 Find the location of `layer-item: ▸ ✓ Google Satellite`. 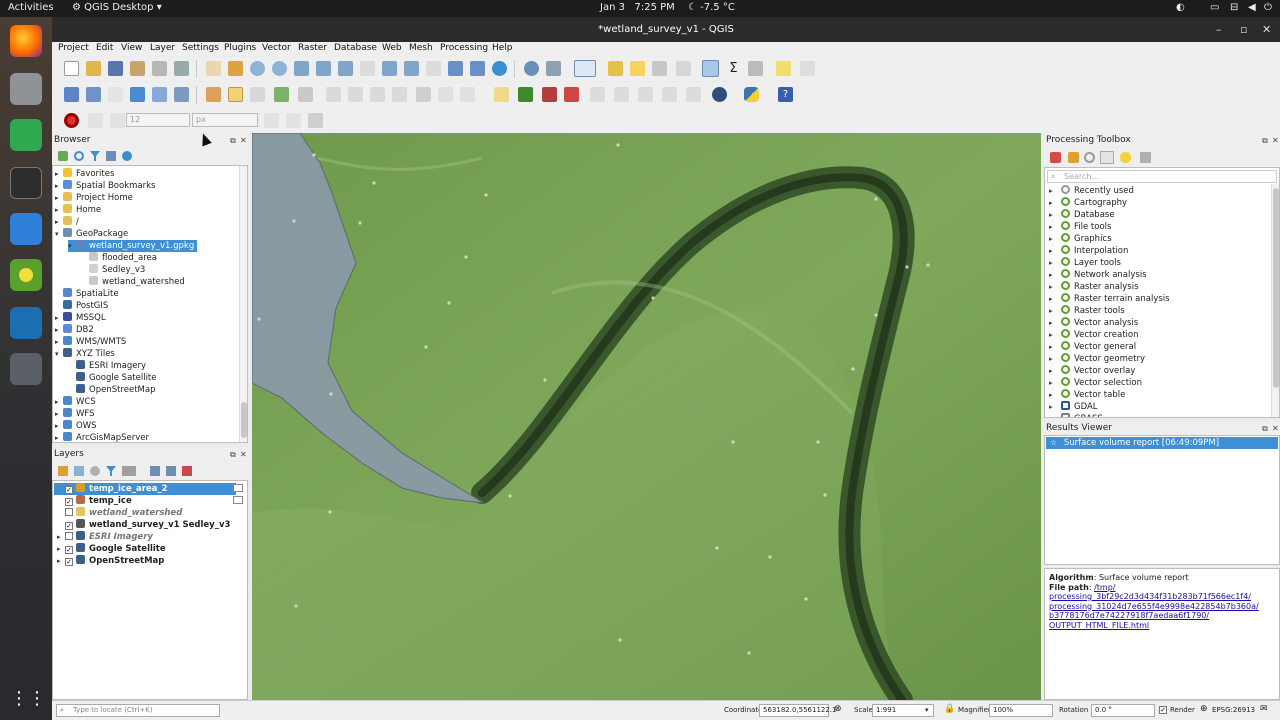

layer-item: ▸ ✓ Google Satellite is located at coordinates (110, 549).